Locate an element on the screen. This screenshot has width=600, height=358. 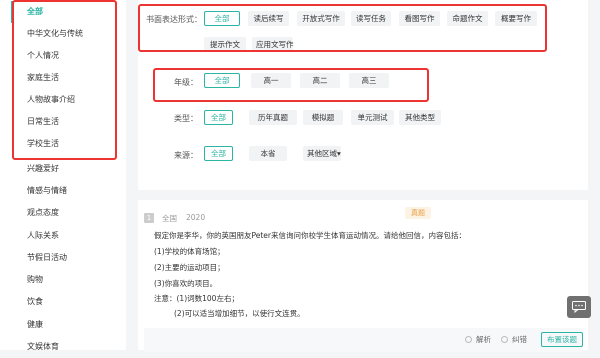
form-chip-read-write: 读写任务 is located at coordinates (371, 18).